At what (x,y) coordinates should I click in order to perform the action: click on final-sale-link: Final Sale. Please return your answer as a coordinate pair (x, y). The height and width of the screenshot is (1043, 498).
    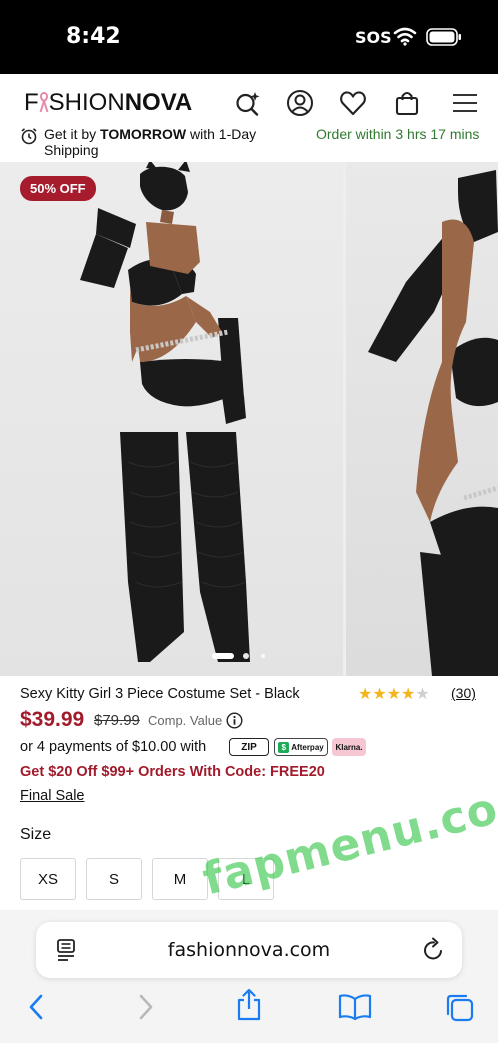
    Looking at the image, I should click on (52, 796).